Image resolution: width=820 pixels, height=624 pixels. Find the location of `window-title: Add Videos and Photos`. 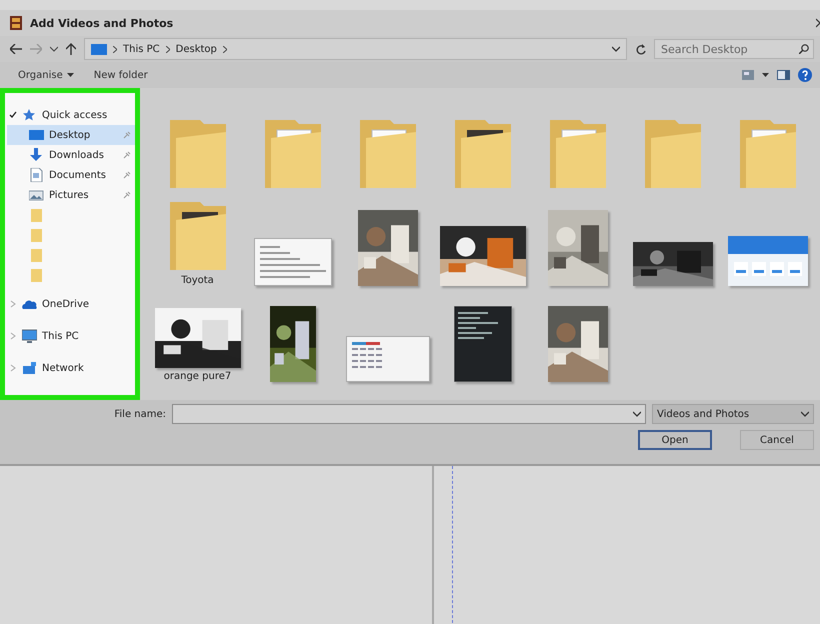

window-title: Add Videos and Photos is located at coordinates (102, 23).